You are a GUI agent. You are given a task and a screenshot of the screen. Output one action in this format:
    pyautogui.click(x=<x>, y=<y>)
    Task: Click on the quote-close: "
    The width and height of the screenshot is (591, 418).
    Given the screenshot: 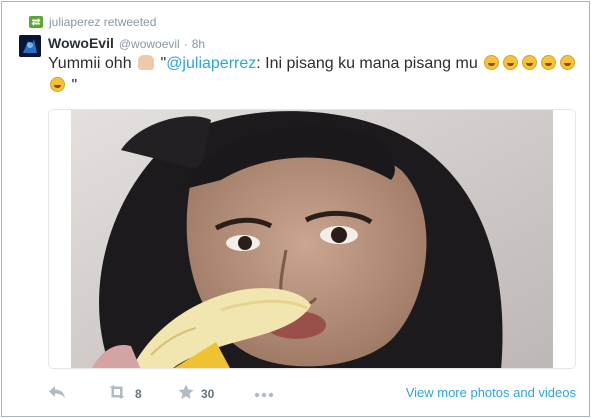 What is the action you would take?
    pyautogui.click(x=74, y=85)
    